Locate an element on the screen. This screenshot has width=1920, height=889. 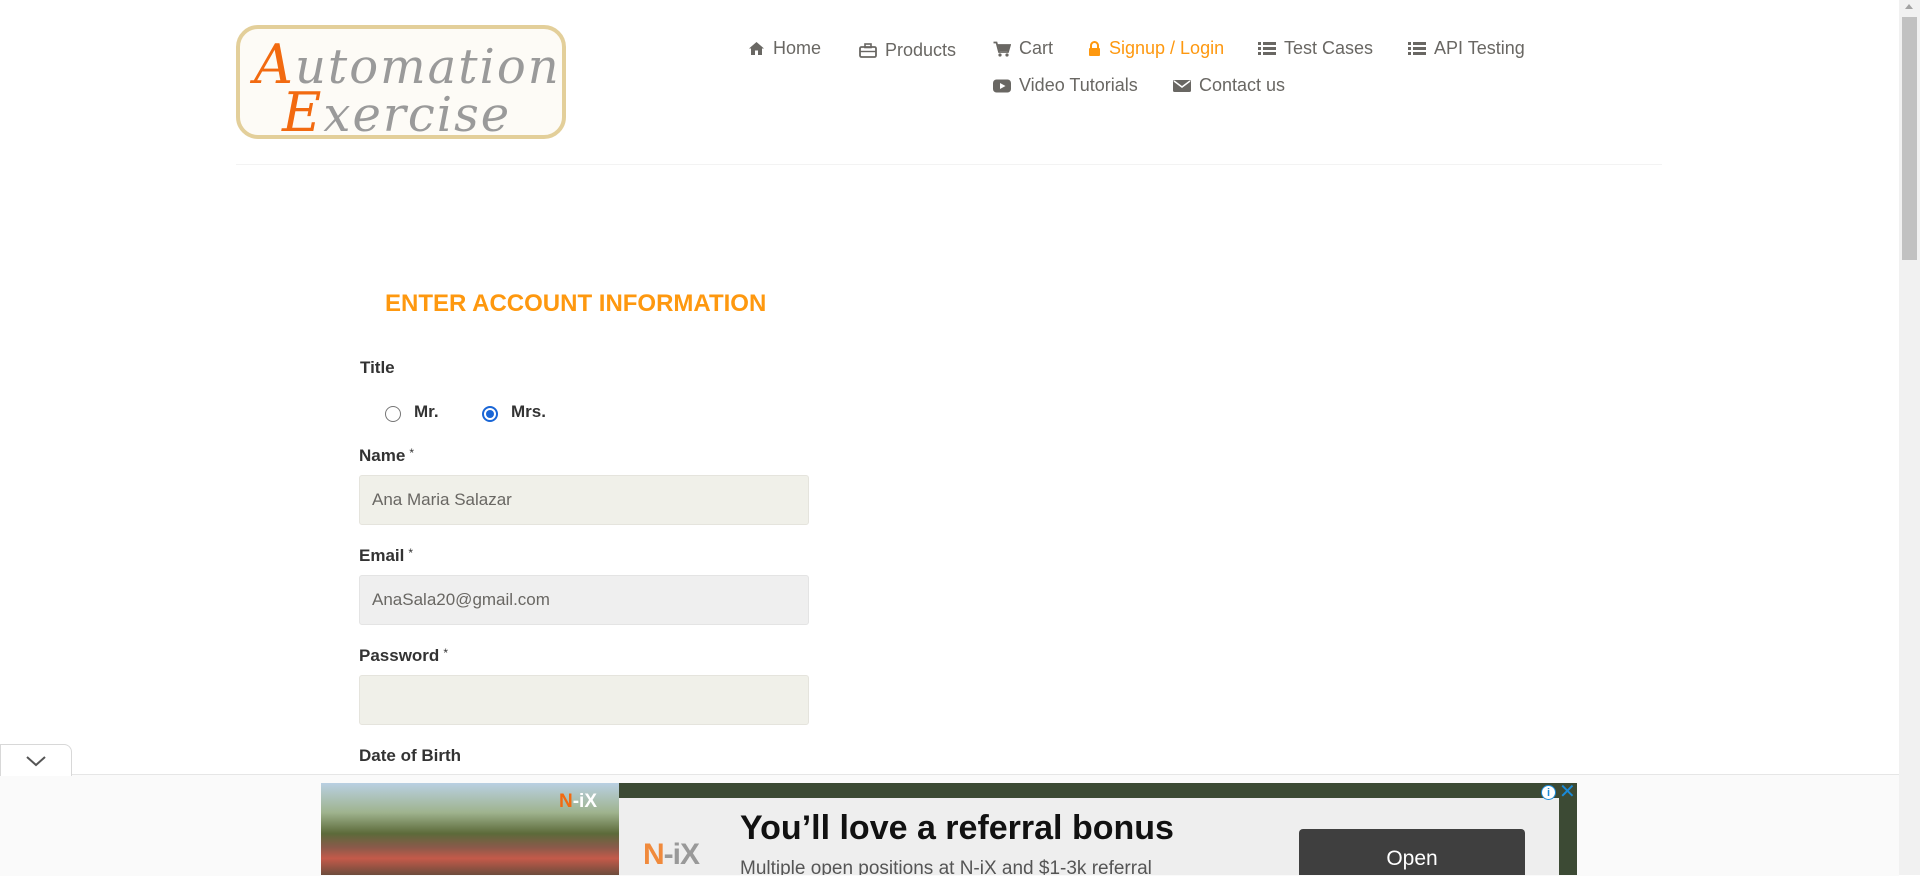
chevron-down-icon is located at coordinates (36, 761).